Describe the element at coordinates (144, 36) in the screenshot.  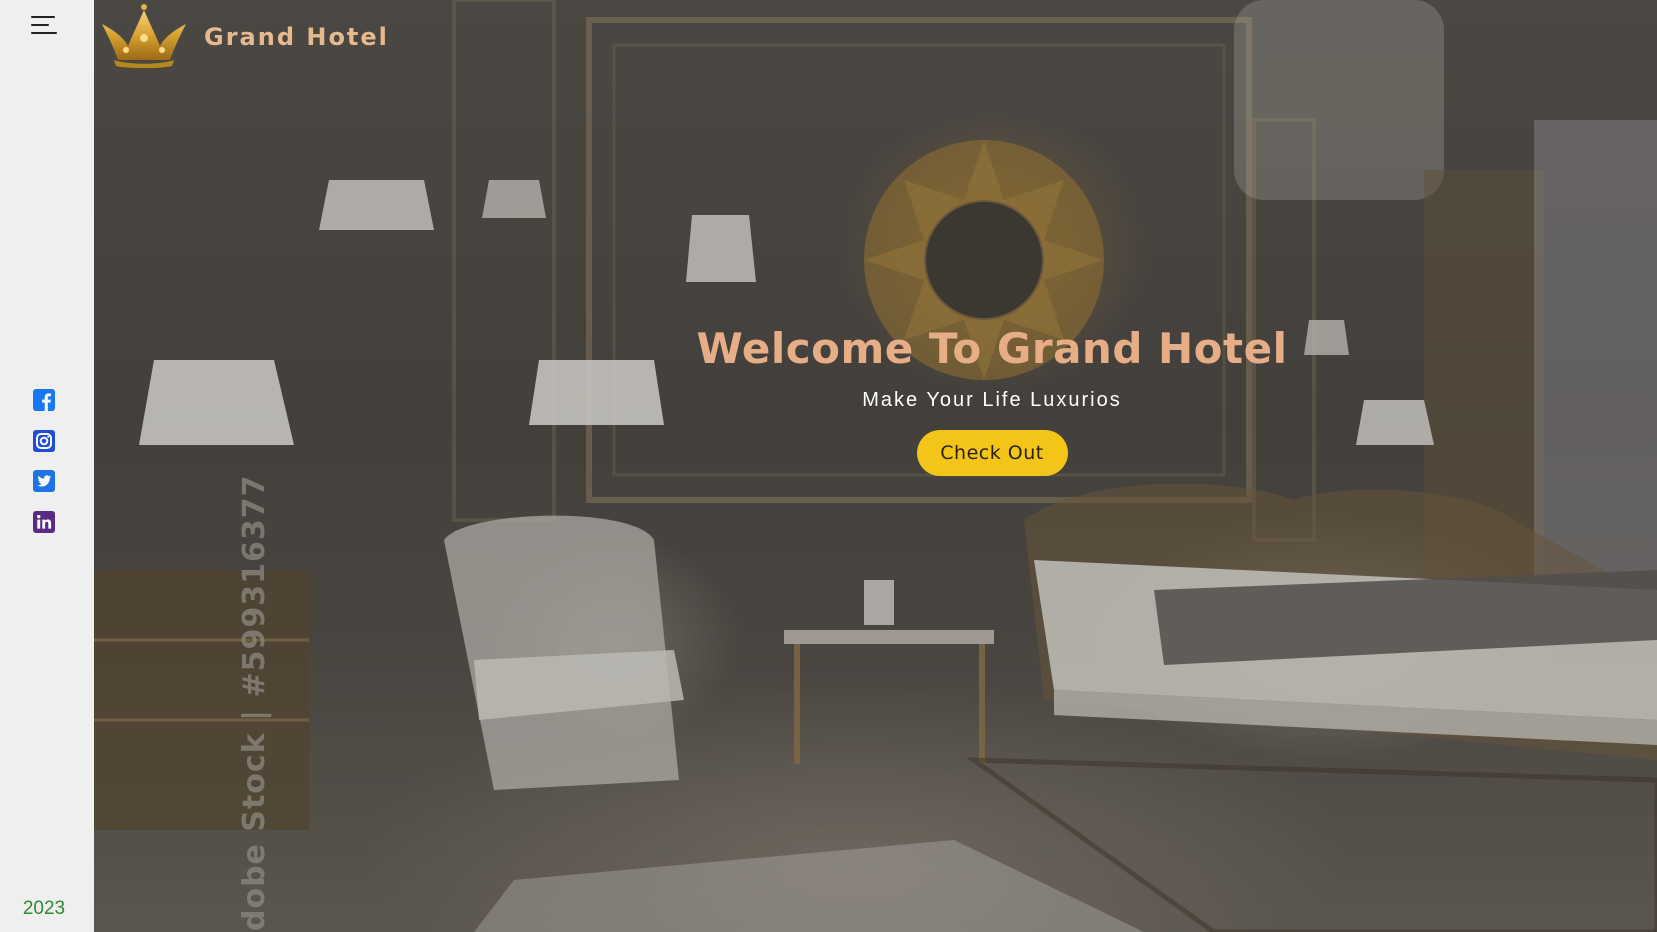
I see `crown-icon` at that location.